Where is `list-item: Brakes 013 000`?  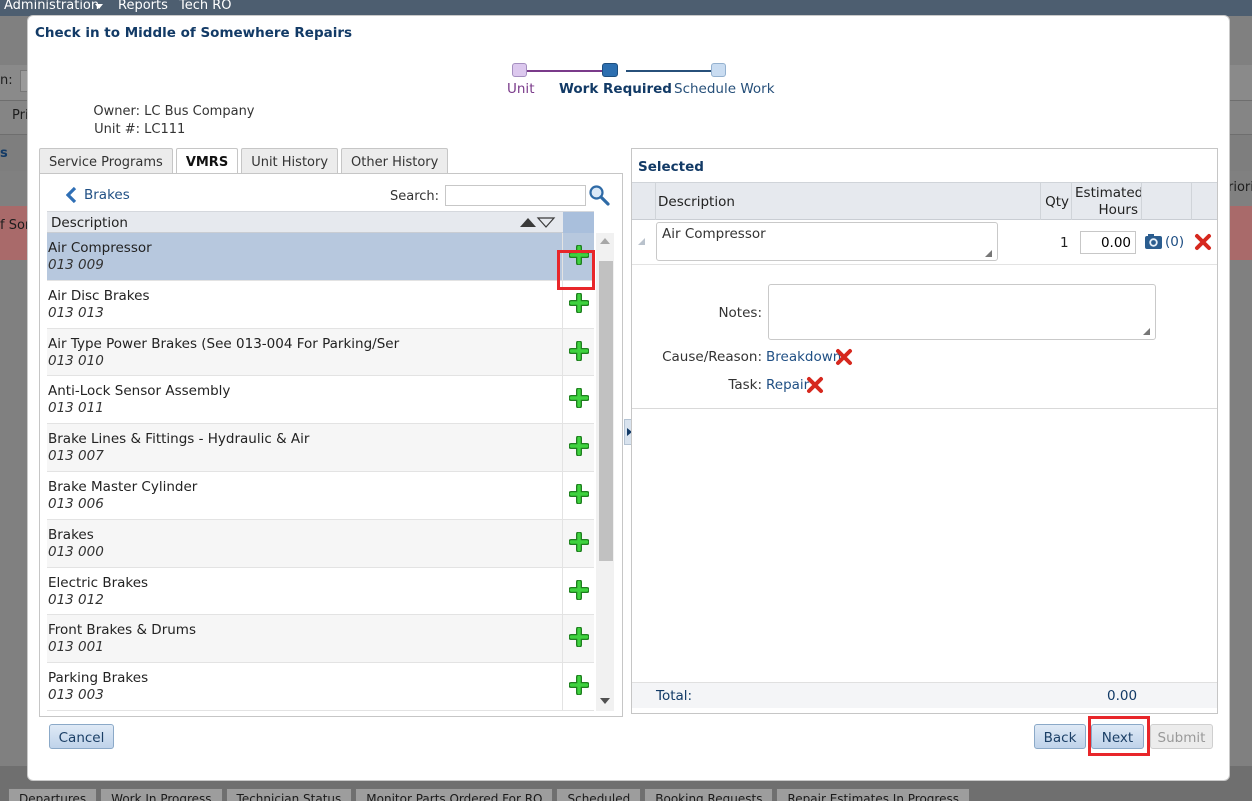 list-item: Brakes 013 000 is located at coordinates (320, 543).